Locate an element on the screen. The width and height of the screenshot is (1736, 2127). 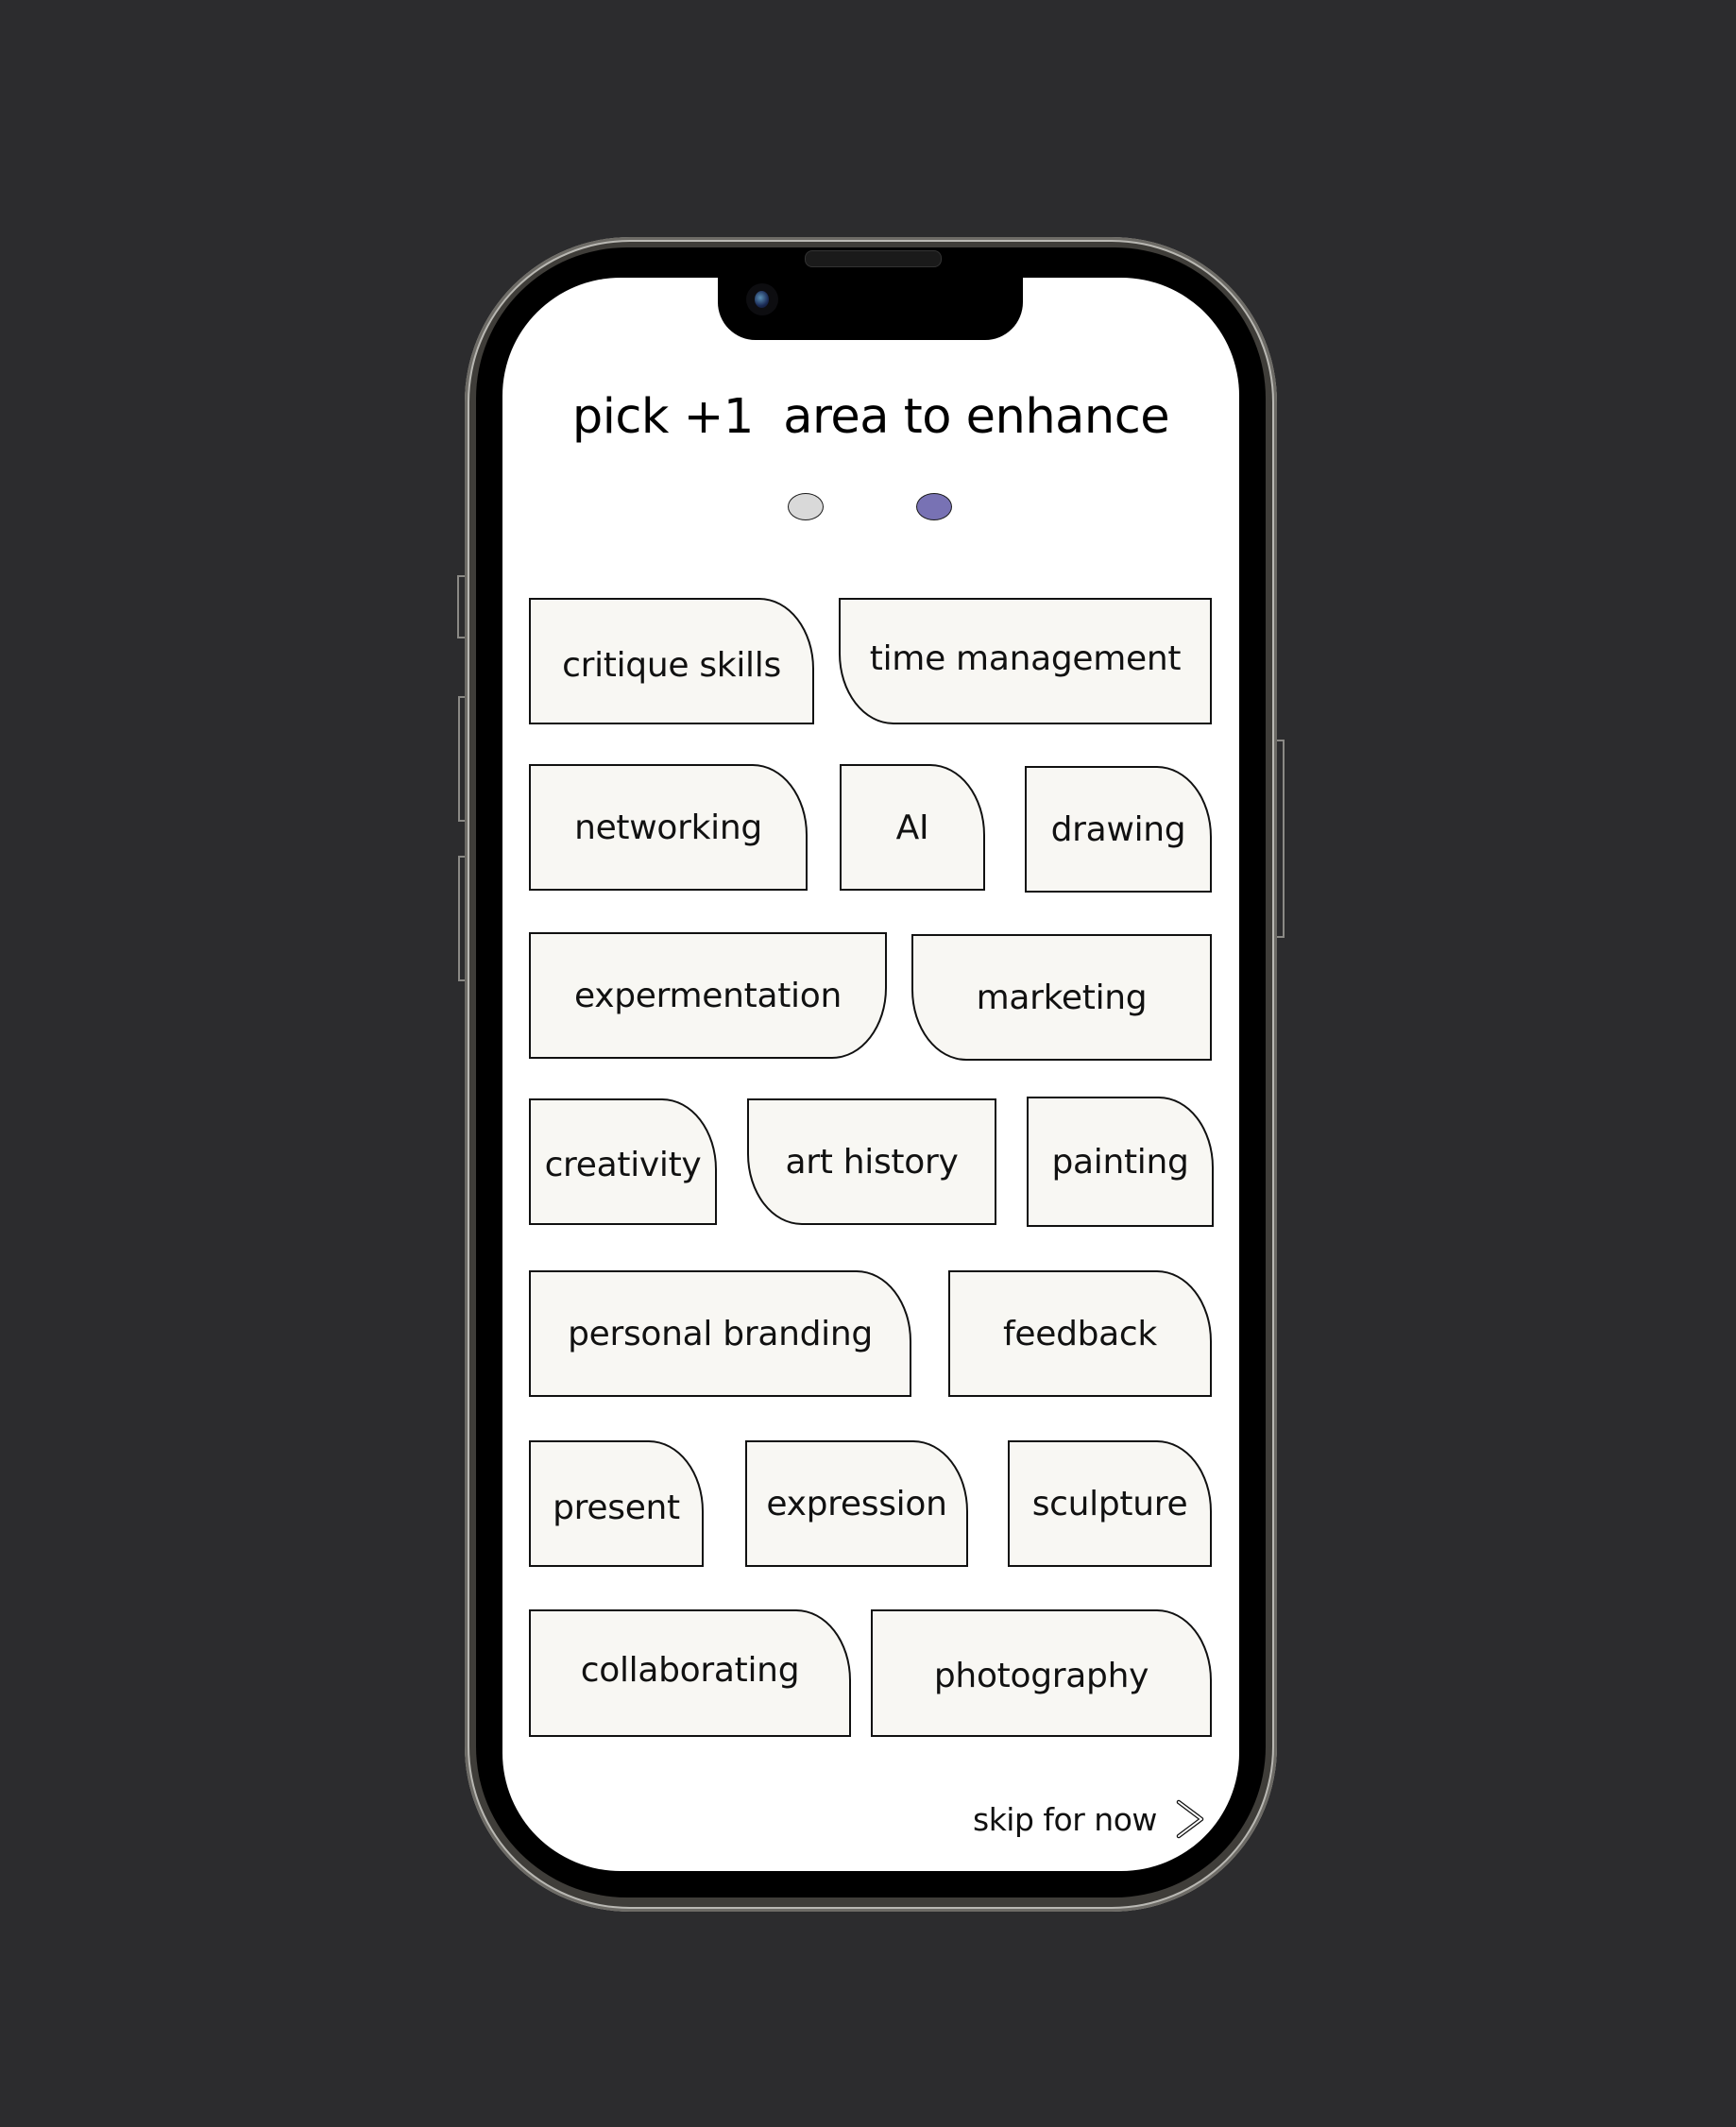
chevron-right-icon is located at coordinates (1190, 1819).